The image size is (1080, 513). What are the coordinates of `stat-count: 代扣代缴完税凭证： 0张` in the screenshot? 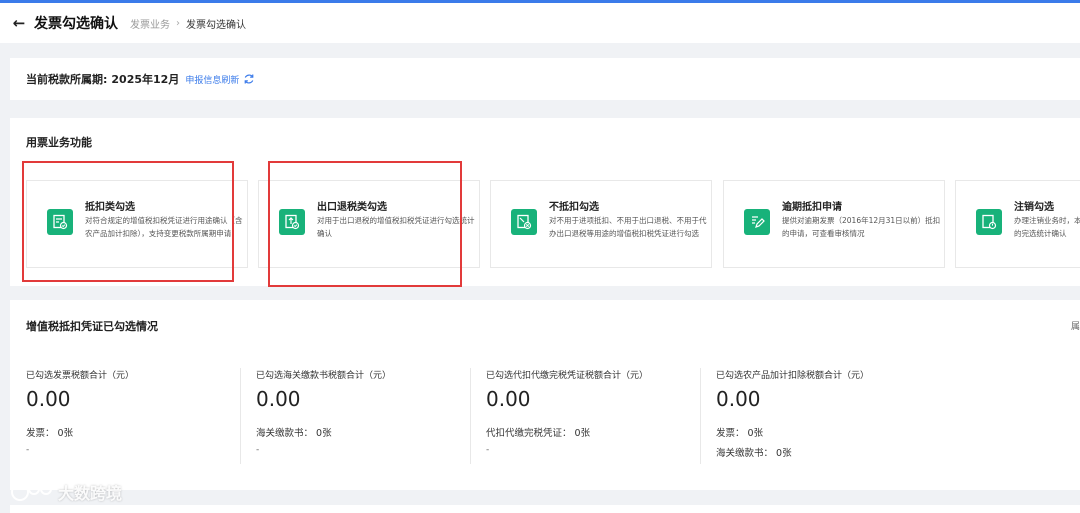 It's located at (538, 433).